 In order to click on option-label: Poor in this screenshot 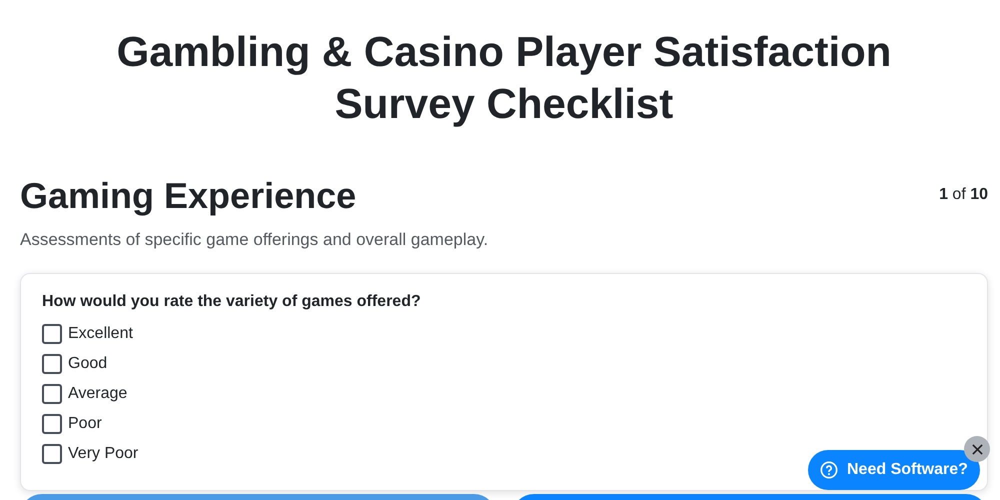, I will do `click(85, 424)`.